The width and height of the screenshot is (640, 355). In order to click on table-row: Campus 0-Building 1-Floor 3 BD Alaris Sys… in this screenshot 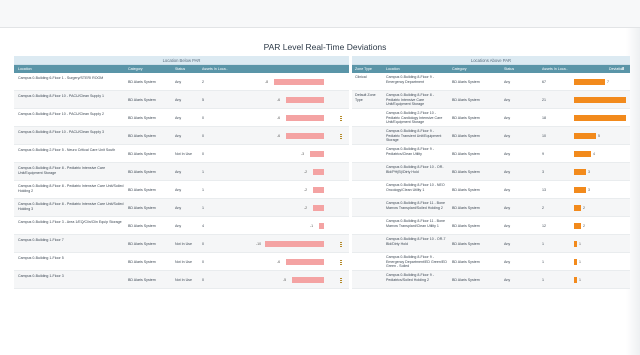, I will do `click(181, 280)`.